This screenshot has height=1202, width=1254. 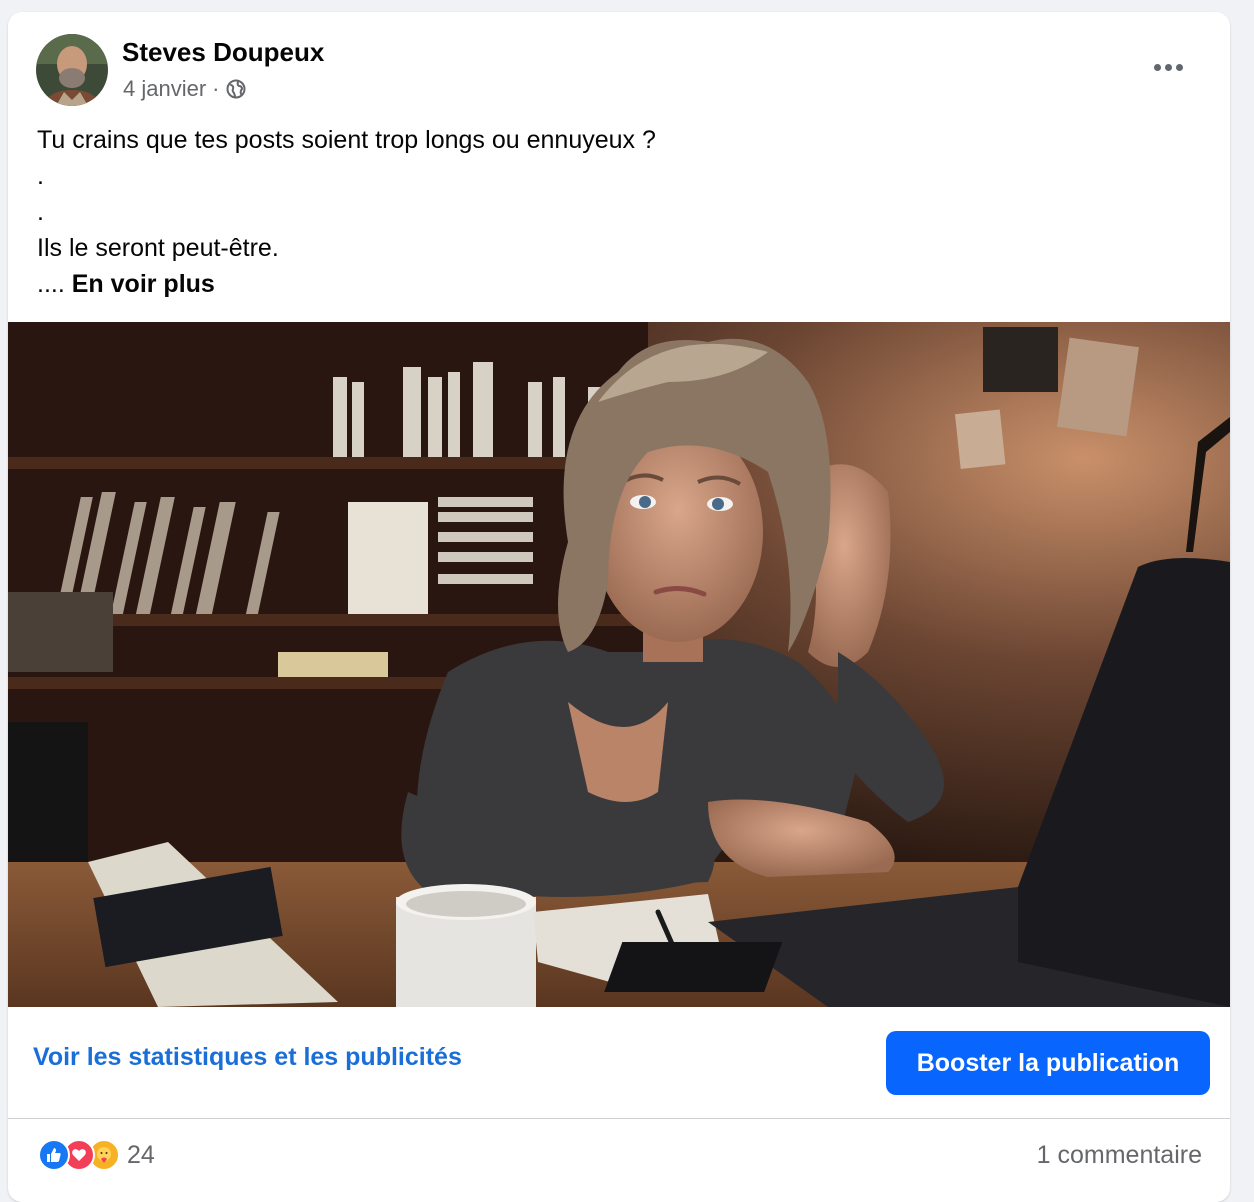 I want to click on globe-icon, so click(x=236, y=89).